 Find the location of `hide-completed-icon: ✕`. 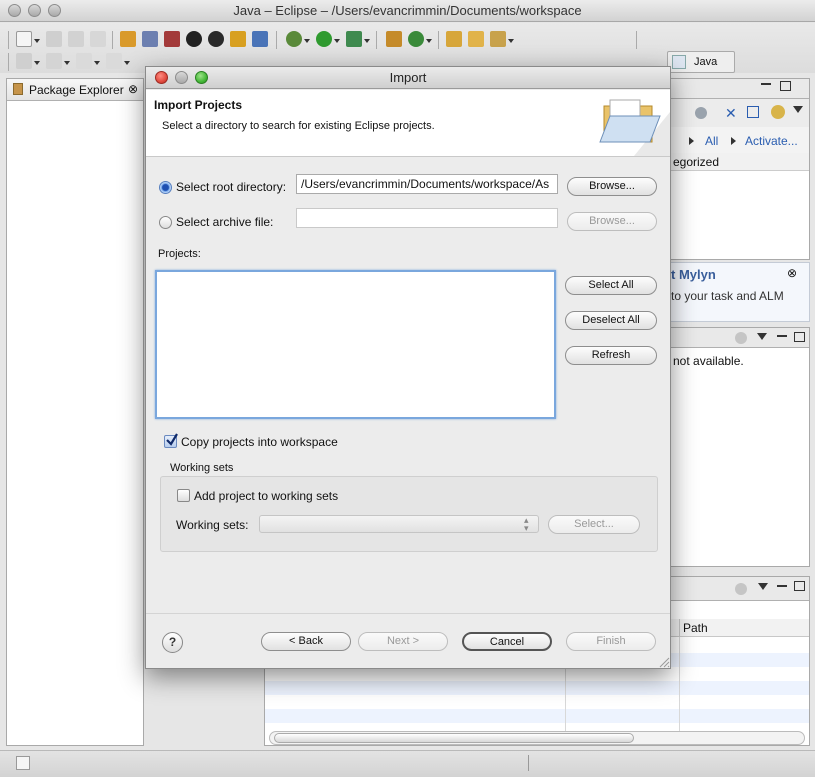

hide-completed-icon: ✕ is located at coordinates (731, 113).